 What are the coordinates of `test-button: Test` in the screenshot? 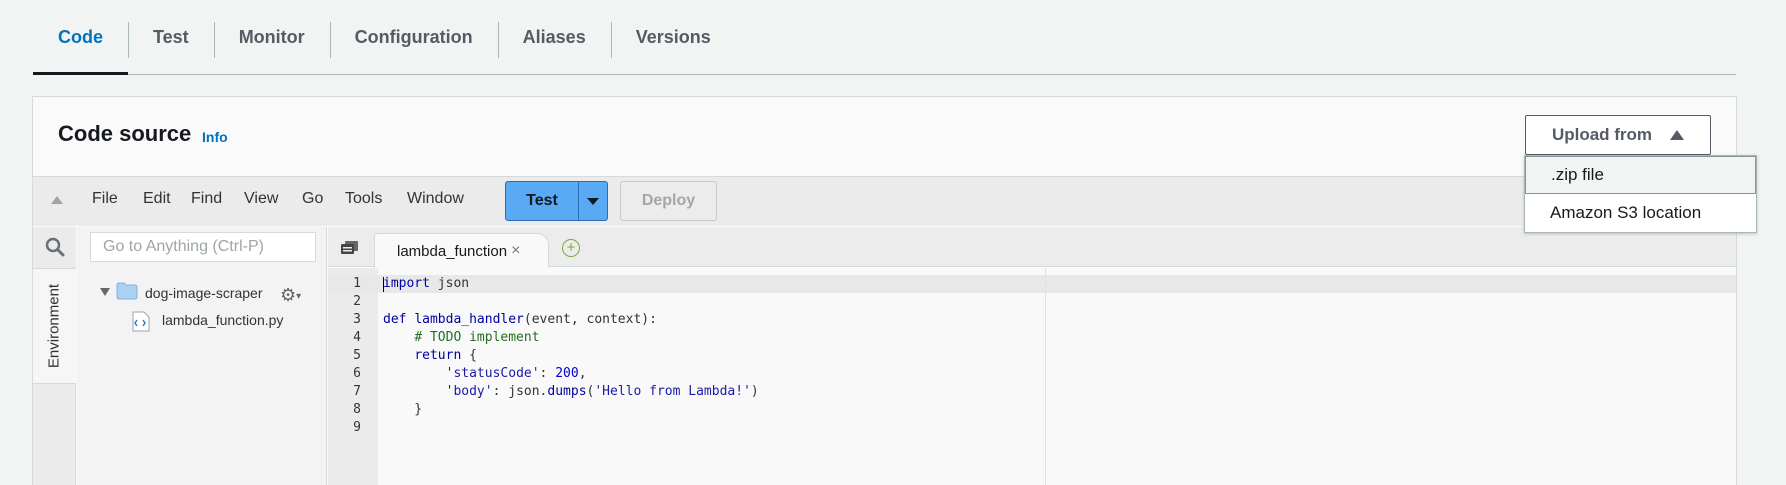 It's located at (542, 201).